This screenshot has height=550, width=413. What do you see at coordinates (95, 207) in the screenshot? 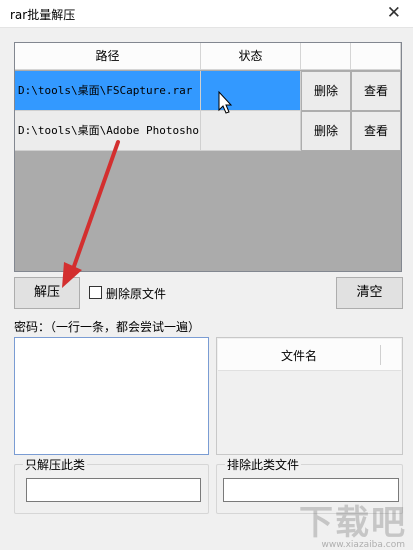
I see `red-arrow-shaft` at bounding box center [95, 207].